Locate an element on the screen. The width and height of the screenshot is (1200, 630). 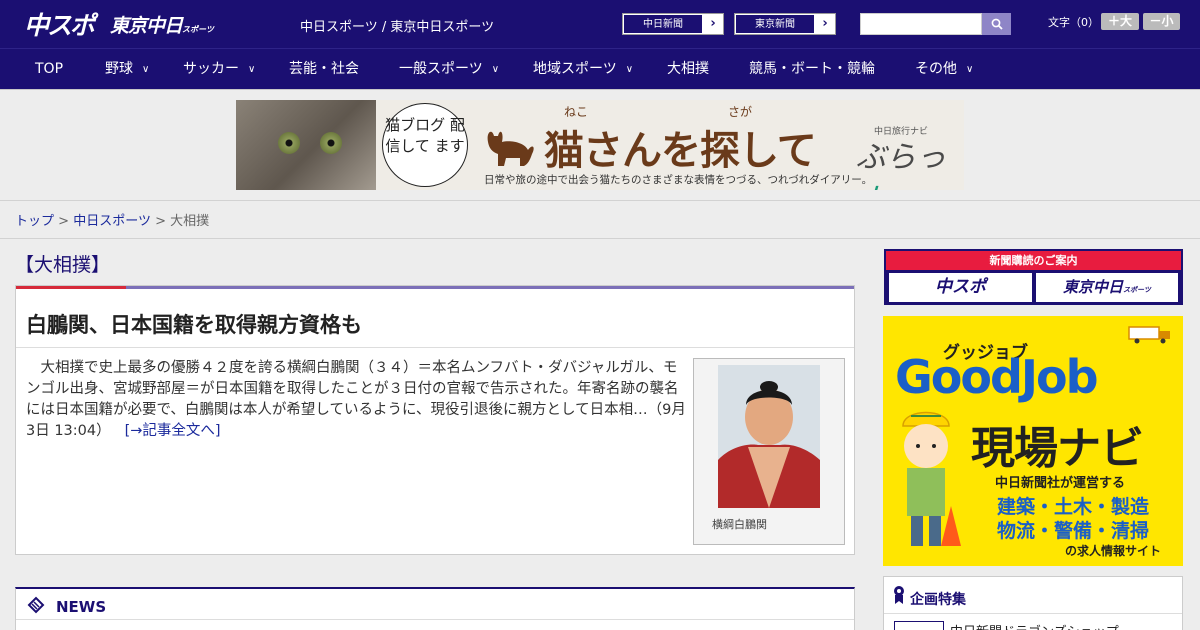
nav-sumo-label: 大相撲 is located at coordinates (688, 69).